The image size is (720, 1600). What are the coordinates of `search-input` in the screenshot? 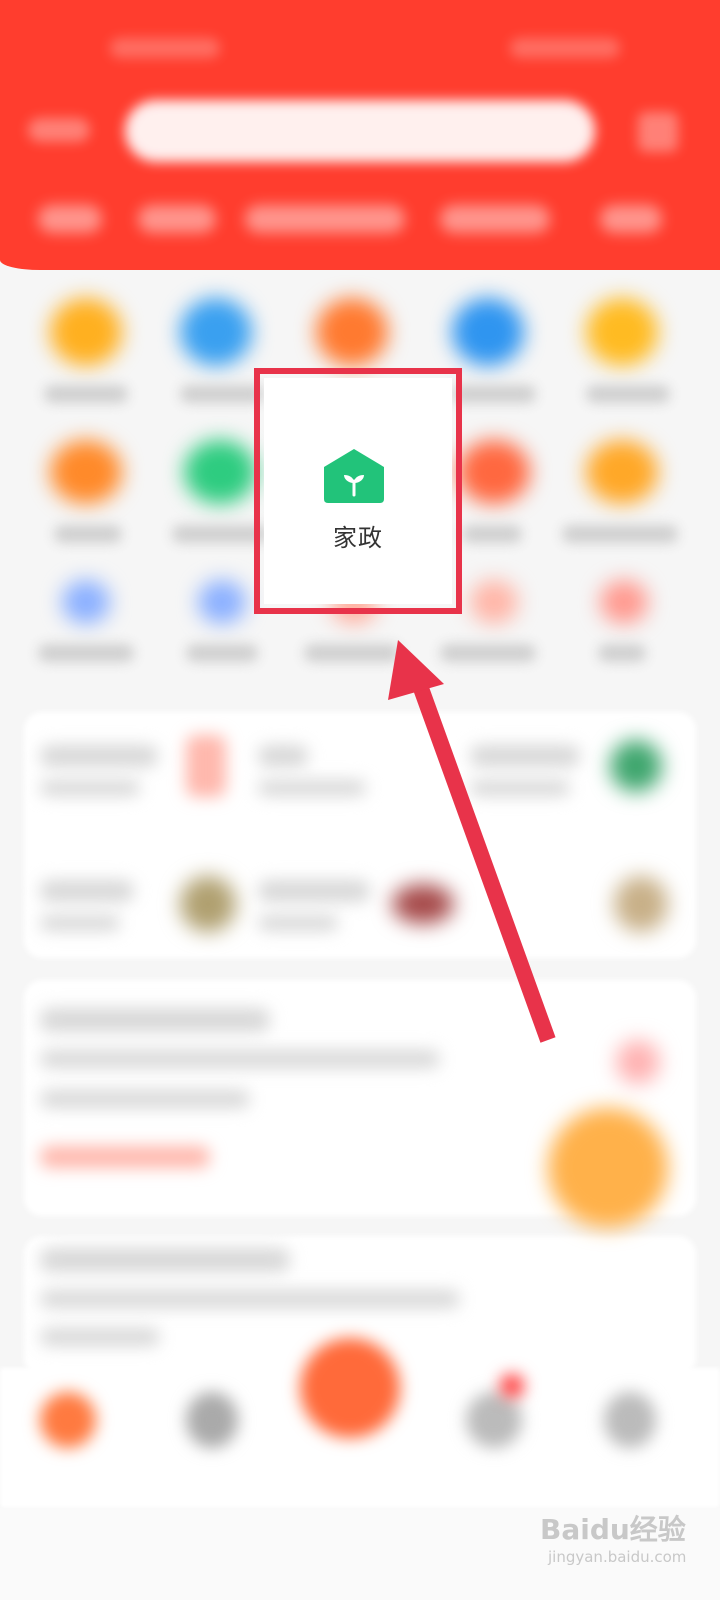 It's located at (360, 131).